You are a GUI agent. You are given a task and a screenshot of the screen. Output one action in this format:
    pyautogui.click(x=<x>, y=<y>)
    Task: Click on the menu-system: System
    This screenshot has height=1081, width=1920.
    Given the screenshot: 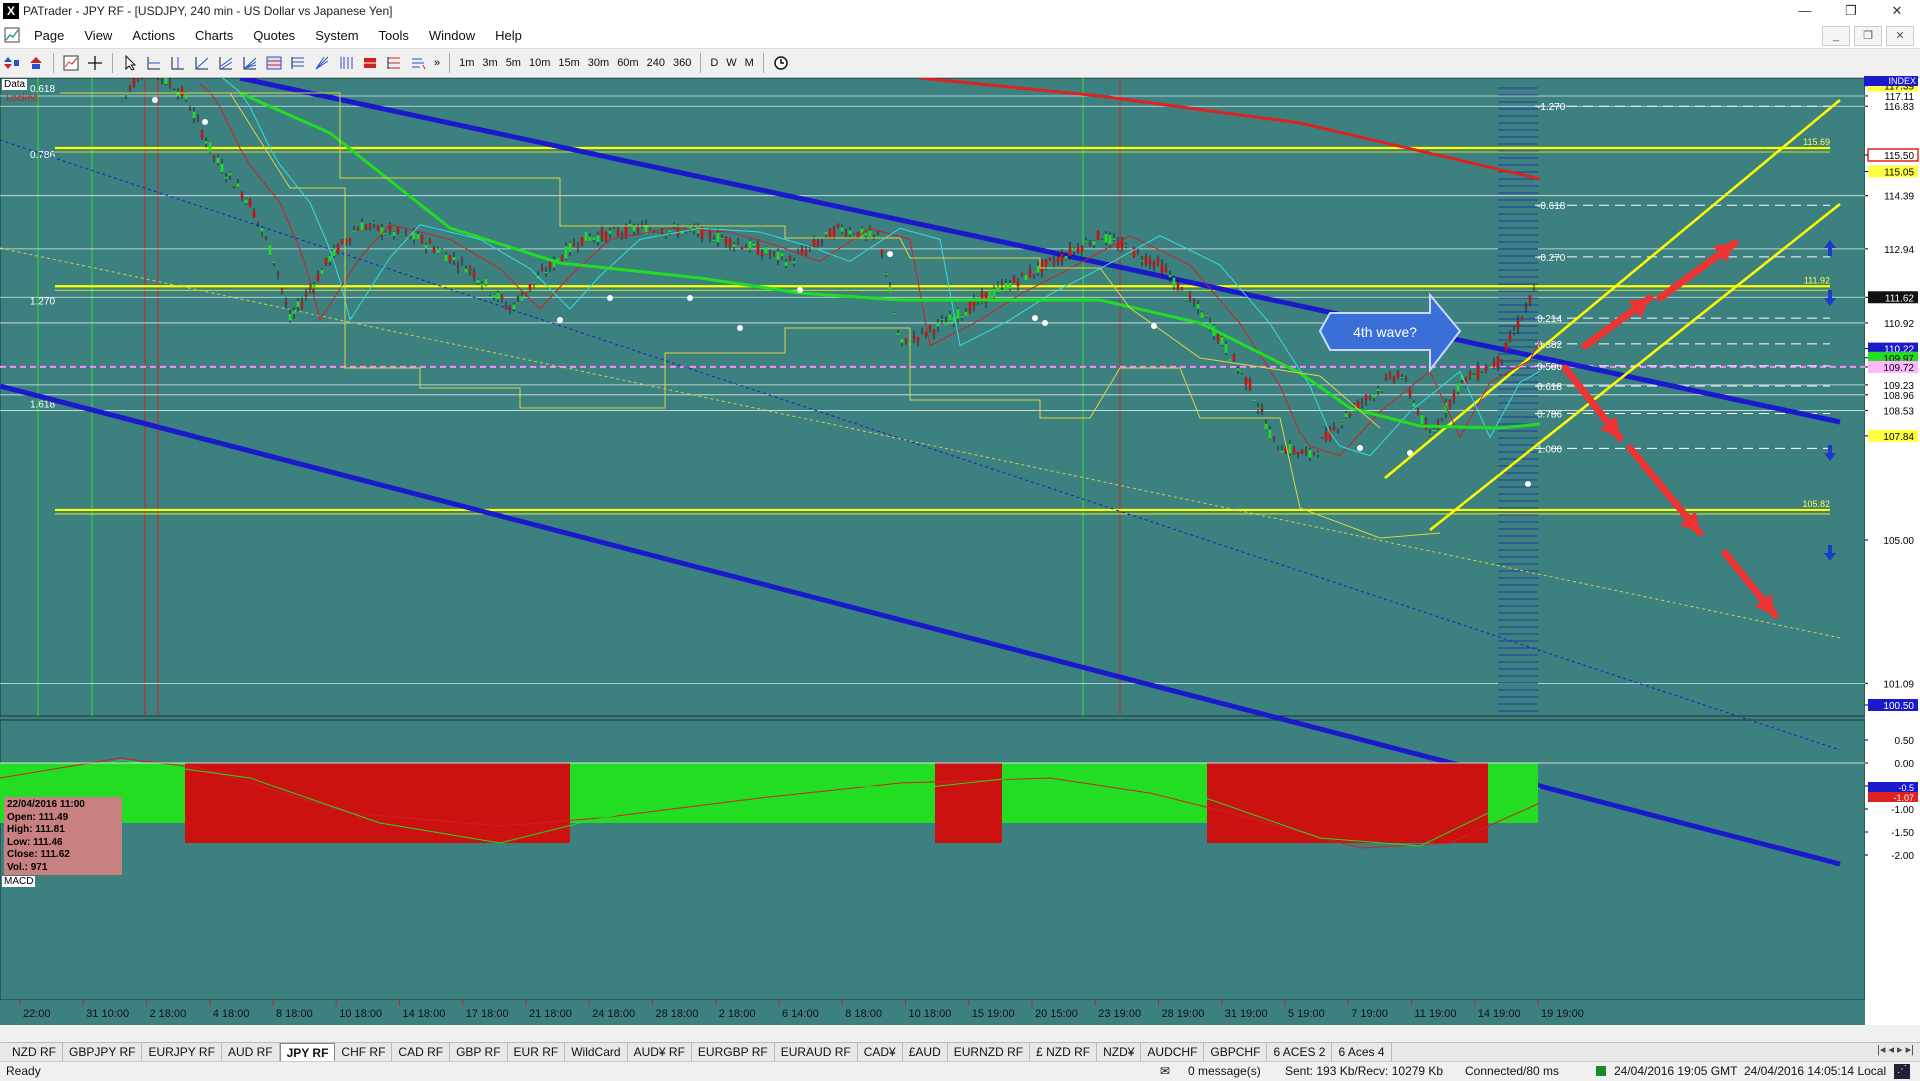 What is the action you would take?
    pyautogui.click(x=336, y=35)
    